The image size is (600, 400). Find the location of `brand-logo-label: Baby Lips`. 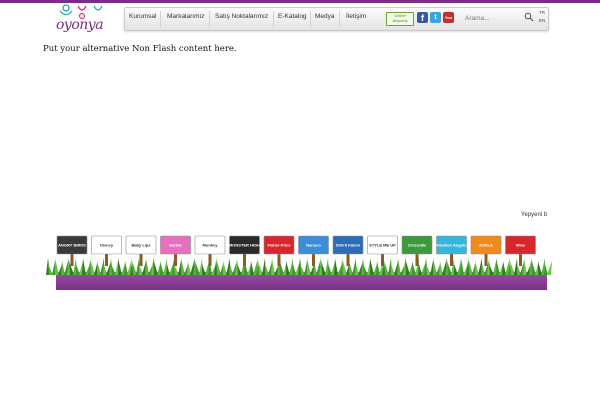

brand-logo-label: Baby Lips is located at coordinates (141, 245).